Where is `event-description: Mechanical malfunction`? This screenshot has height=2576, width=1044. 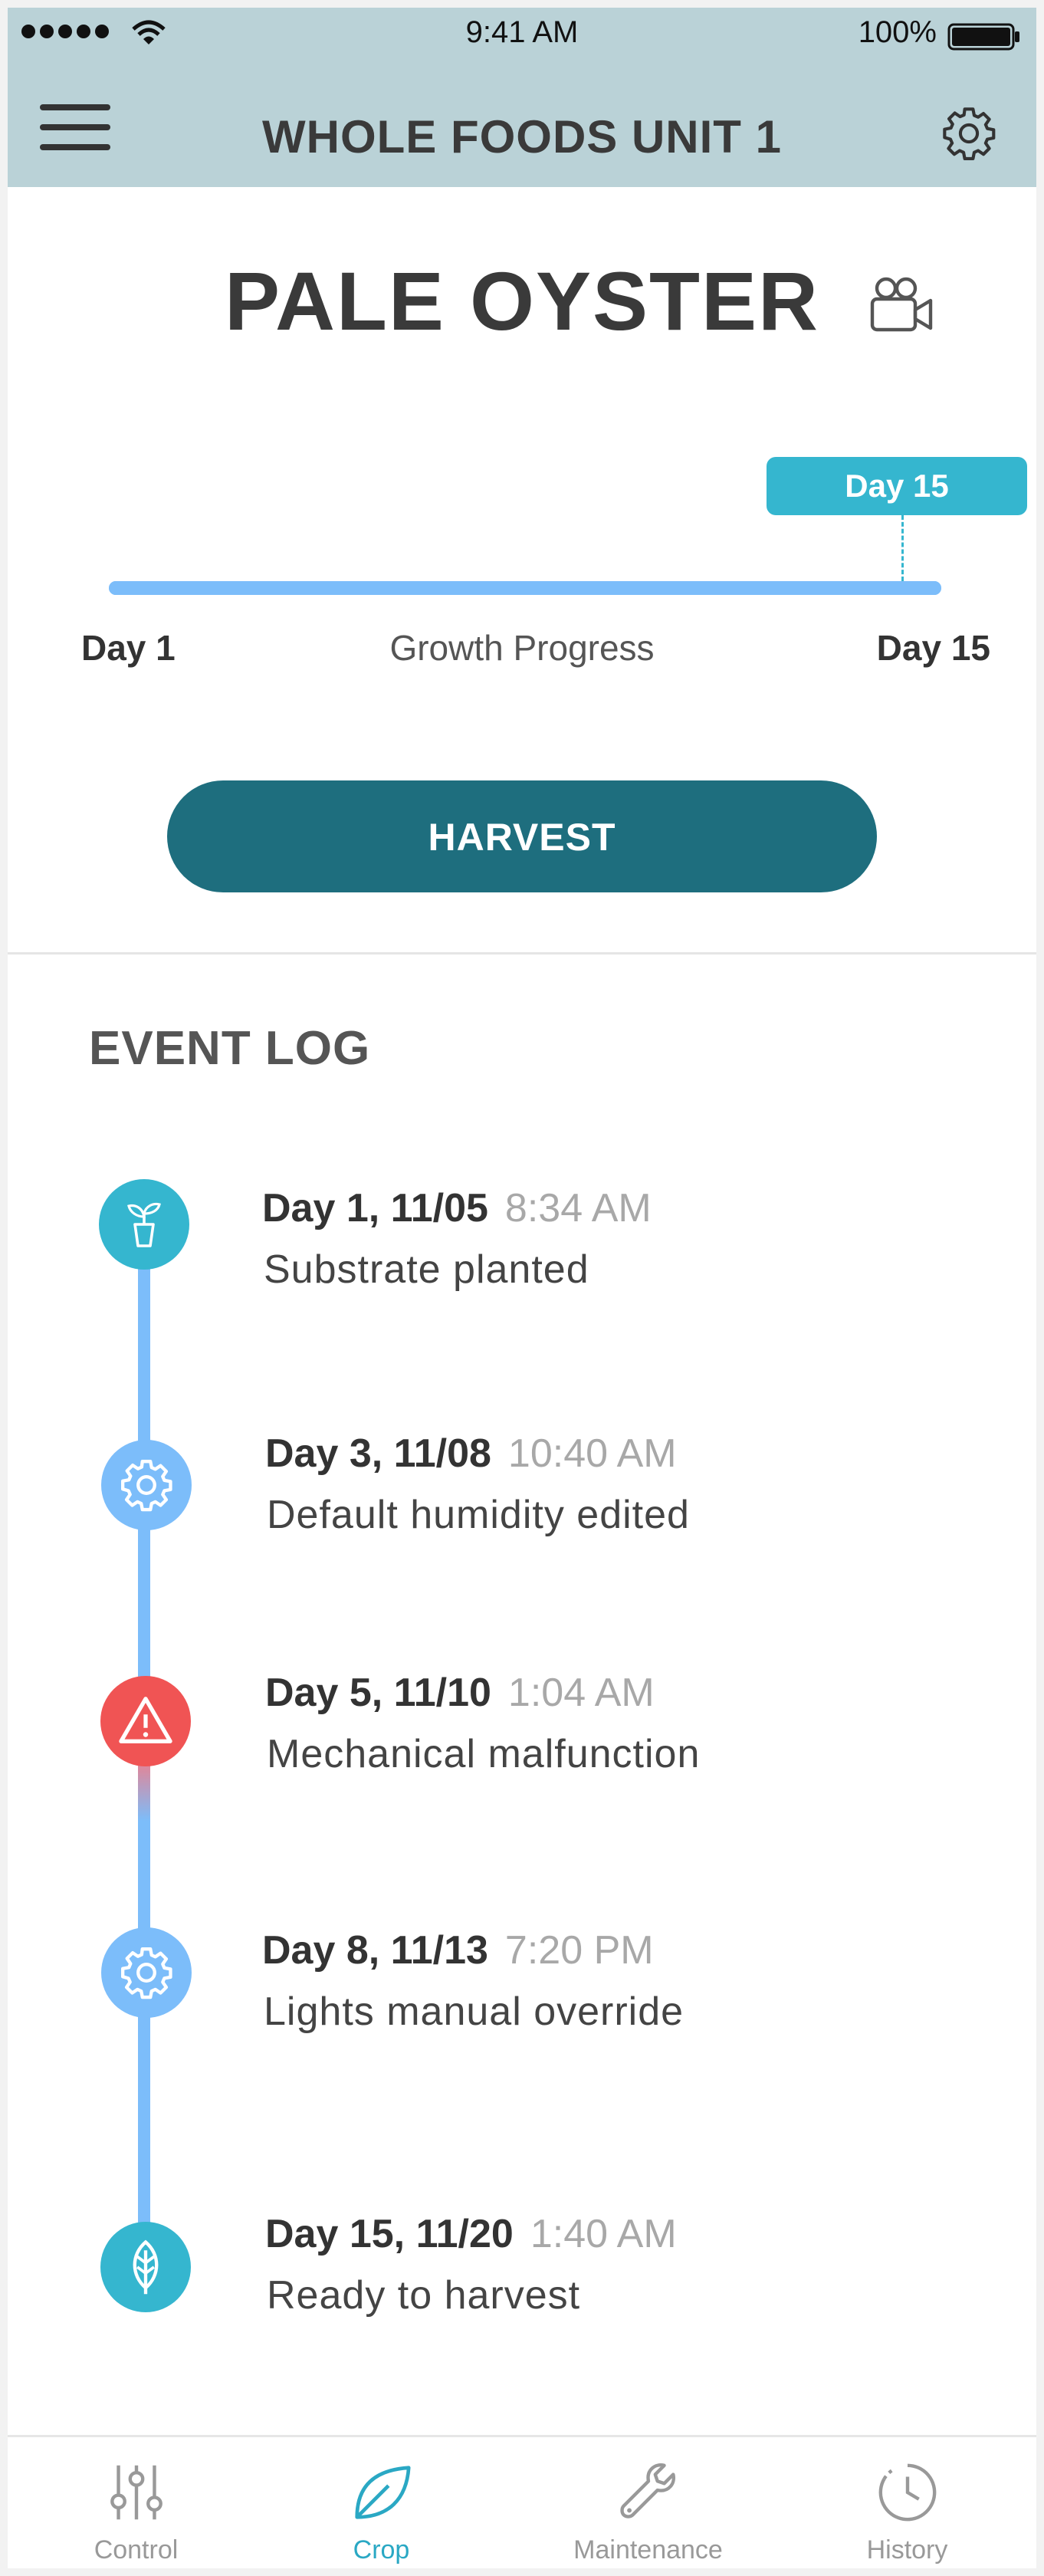 event-description: Mechanical malfunction is located at coordinates (484, 1754).